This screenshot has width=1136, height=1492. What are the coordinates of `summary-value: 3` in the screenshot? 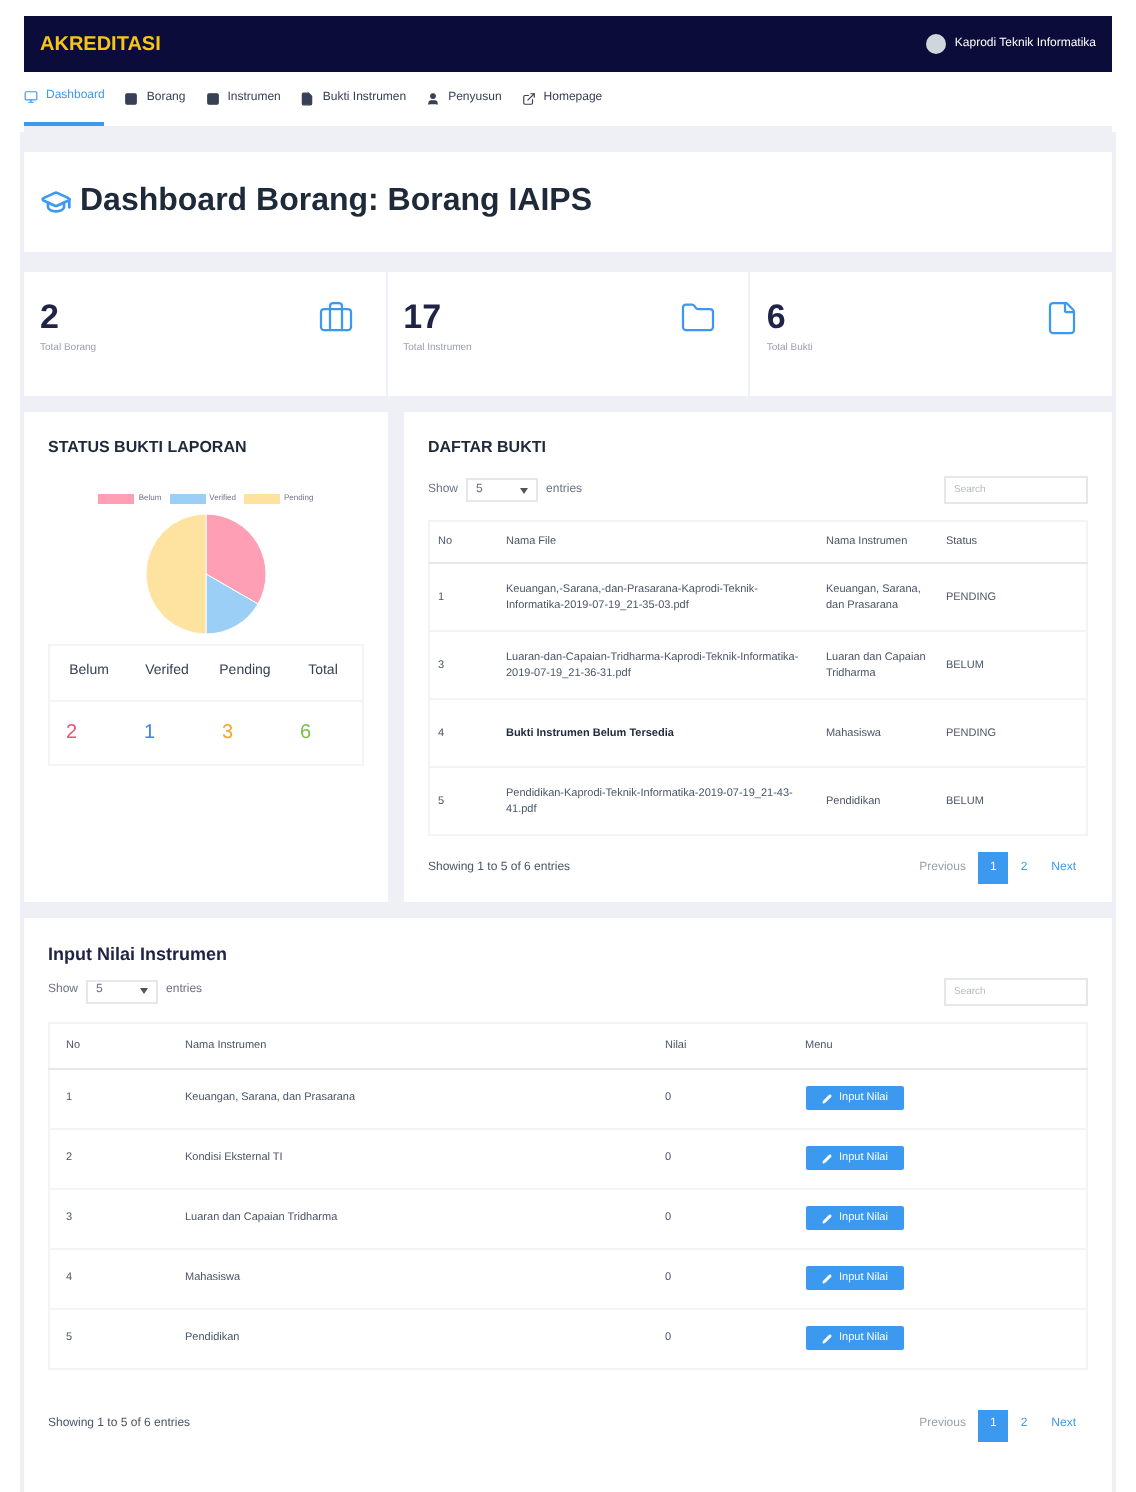 It's located at (228, 733).